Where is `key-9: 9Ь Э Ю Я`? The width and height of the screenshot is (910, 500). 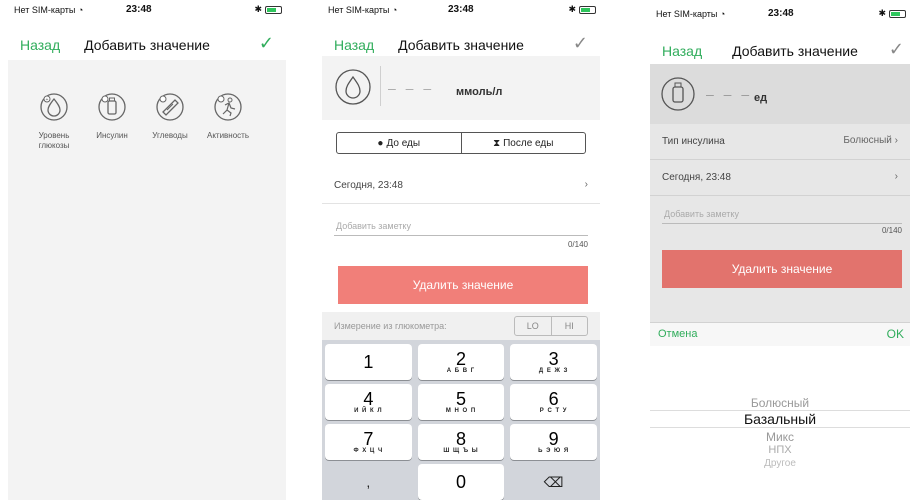
key-9: 9Ь Э Ю Я is located at coordinates (553, 442).